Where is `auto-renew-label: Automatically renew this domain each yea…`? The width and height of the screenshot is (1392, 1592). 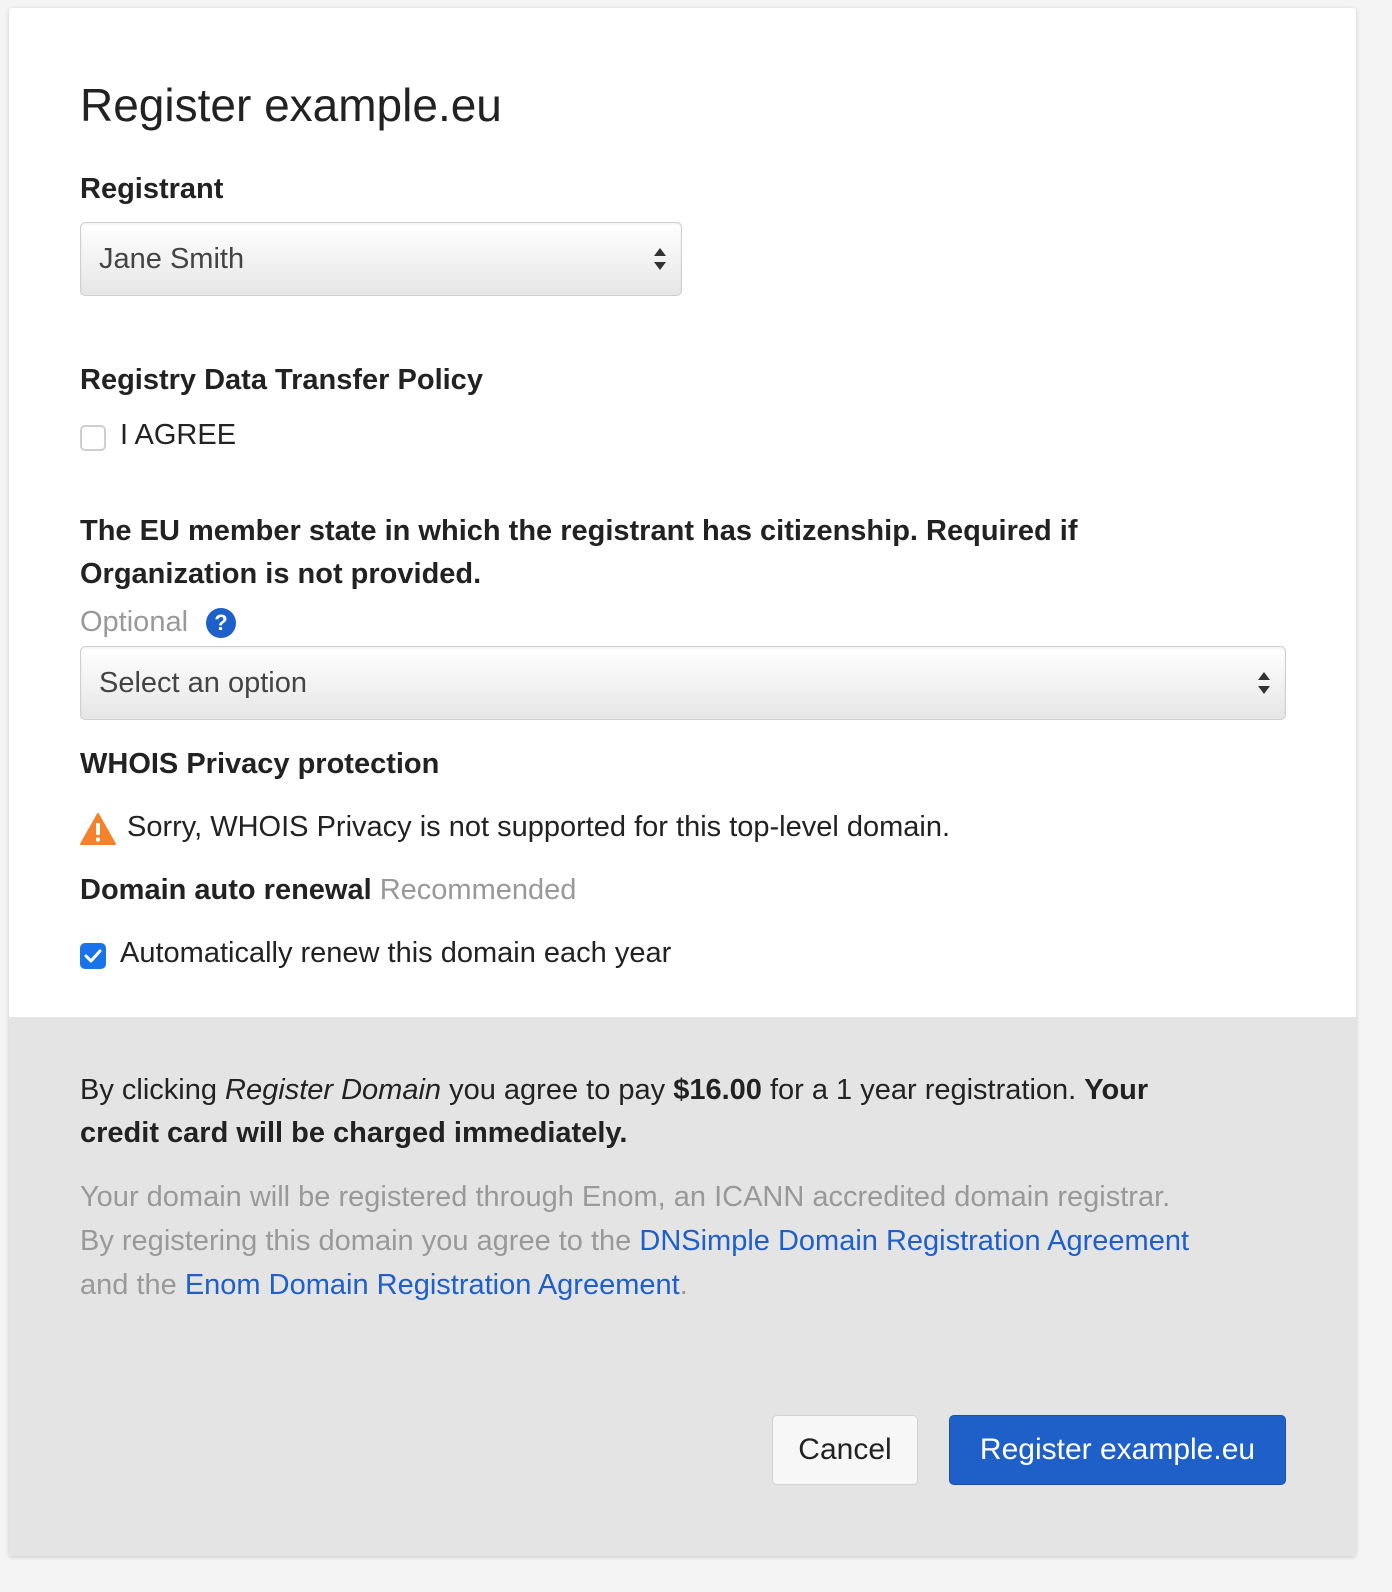 auto-renew-label: Automatically renew this domain each yea… is located at coordinates (396, 953).